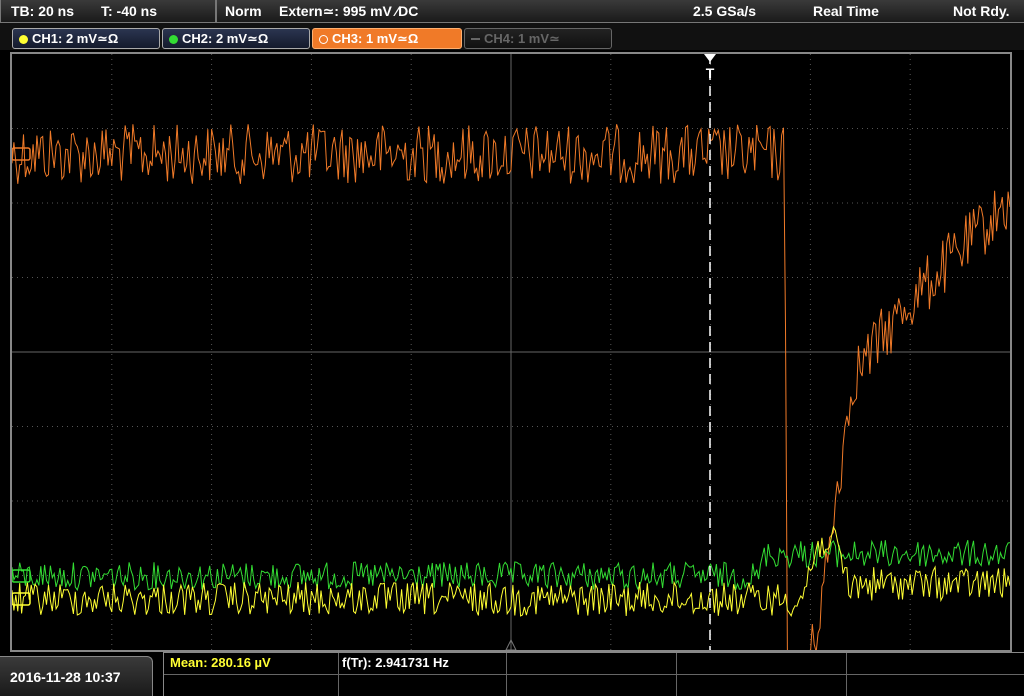 Image resolution: width=1024 pixels, height=696 pixels. What do you see at coordinates (65, 677) in the screenshot?
I see `datetime-label: 2016-11-28 10:37` at bounding box center [65, 677].